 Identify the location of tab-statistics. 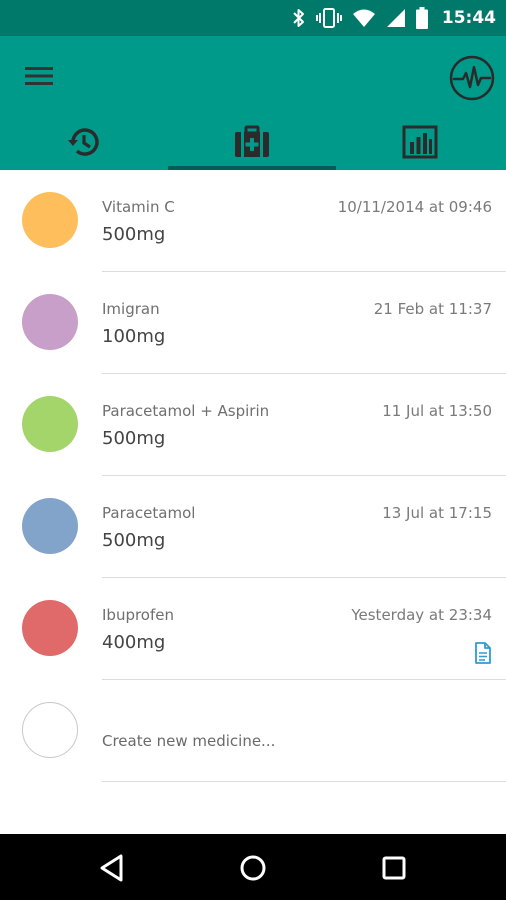
(420, 142).